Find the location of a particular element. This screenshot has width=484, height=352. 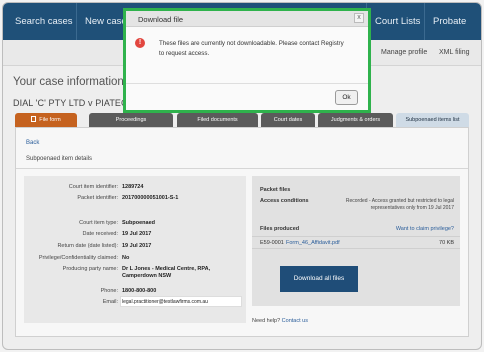

tab-proceedings: Proceedings is located at coordinates (131, 120).